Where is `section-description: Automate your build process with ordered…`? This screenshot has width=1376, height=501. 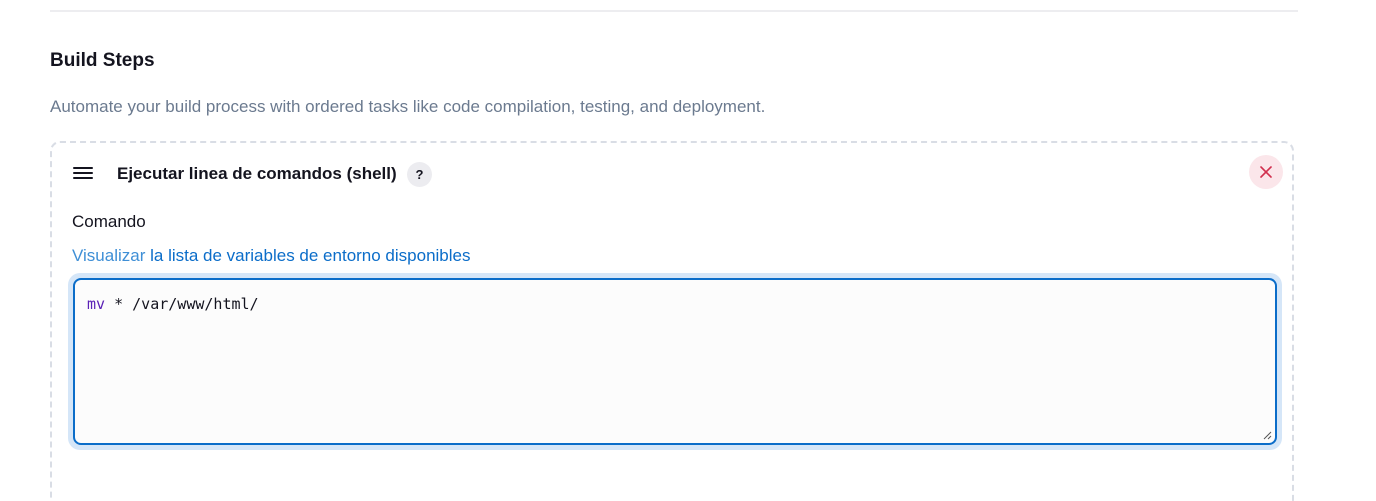
section-description: Automate your build process with ordered… is located at coordinates (408, 106).